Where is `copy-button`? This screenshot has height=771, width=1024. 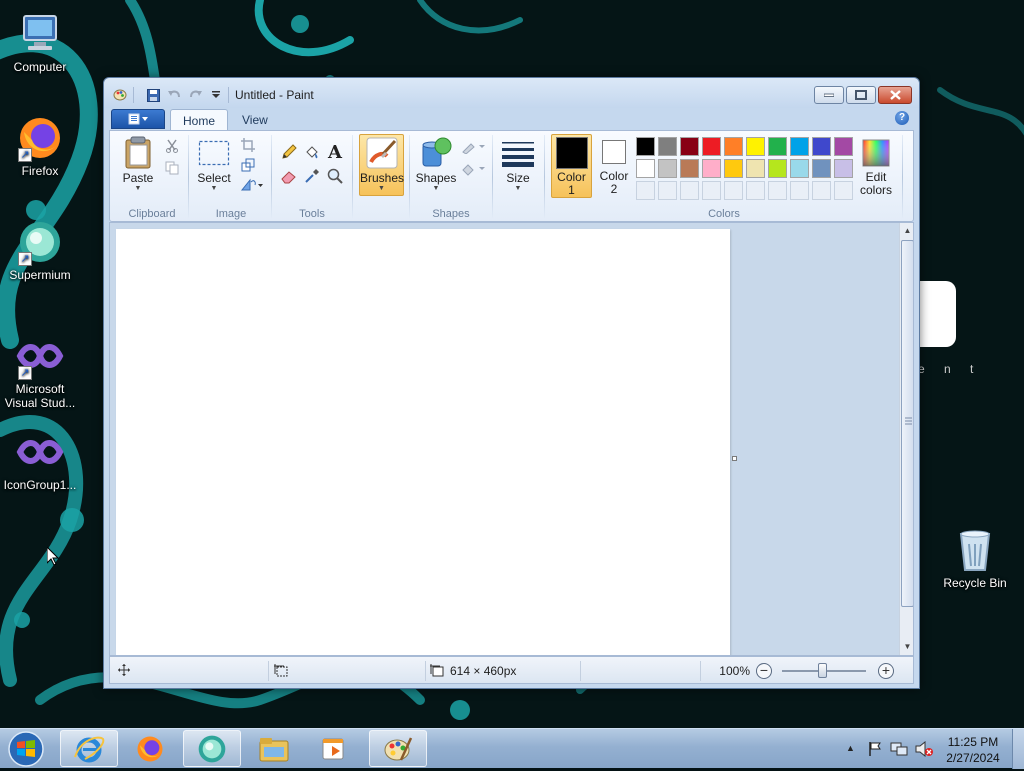
copy-button is located at coordinates (172, 168).